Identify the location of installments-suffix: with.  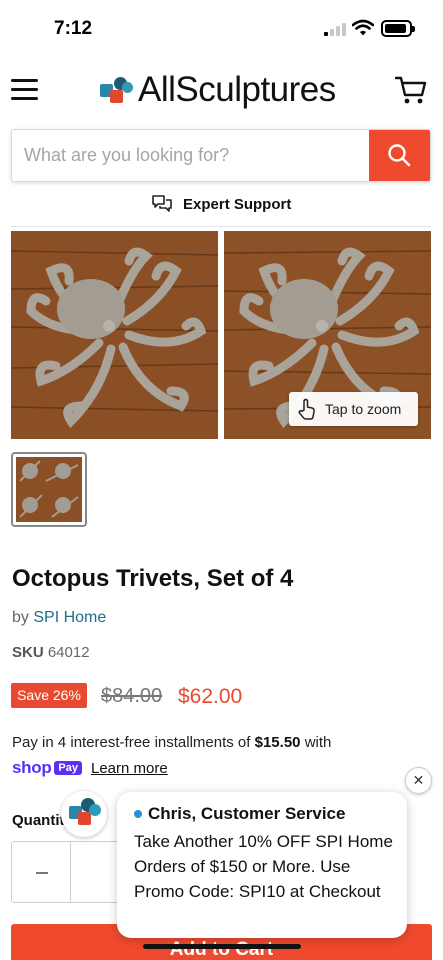
(318, 742).